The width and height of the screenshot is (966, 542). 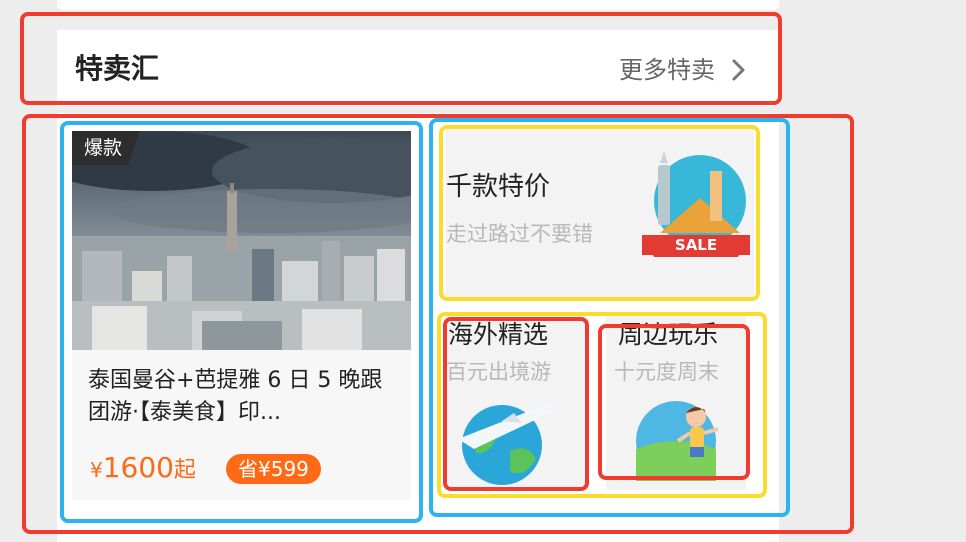 What do you see at coordinates (600, 213) in the screenshot?
I see `promo-card-special-price: 千款特价 走过路过不要错 SALE` at bounding box center [600, 213].